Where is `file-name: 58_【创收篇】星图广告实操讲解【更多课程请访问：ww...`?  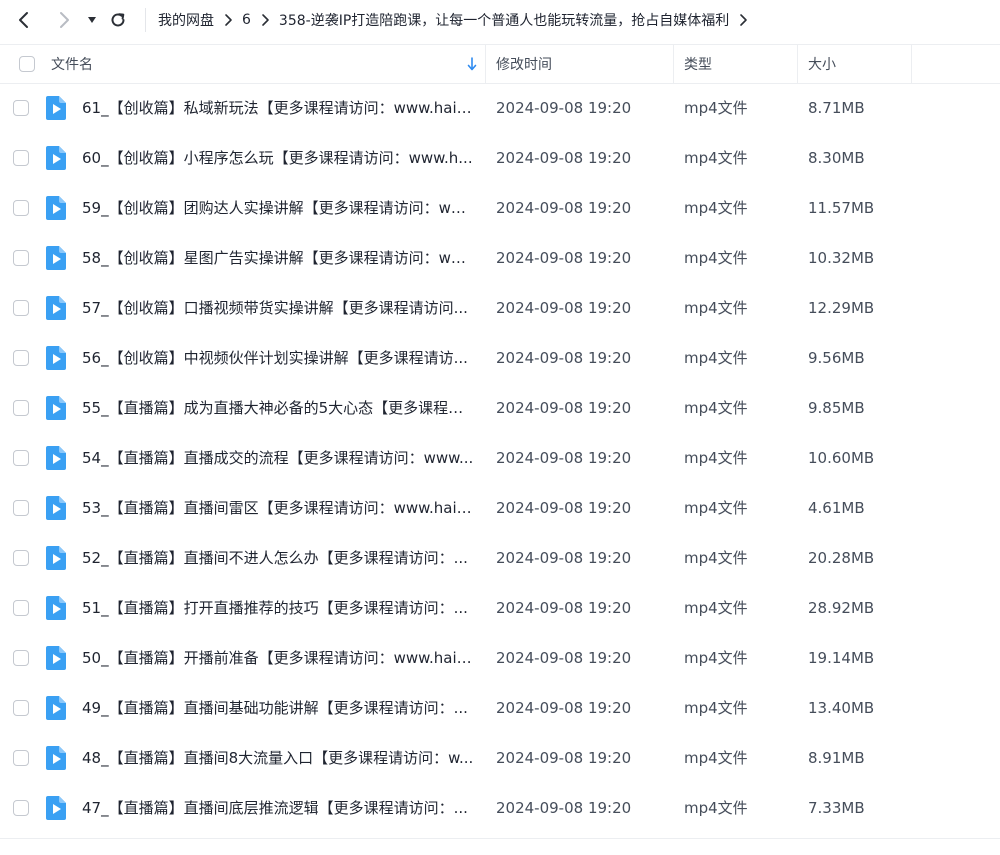 file-name: 58_【创收篇】星图广告实操讲解【更多课程请访问：ww... is located at coordinates (278, 258).